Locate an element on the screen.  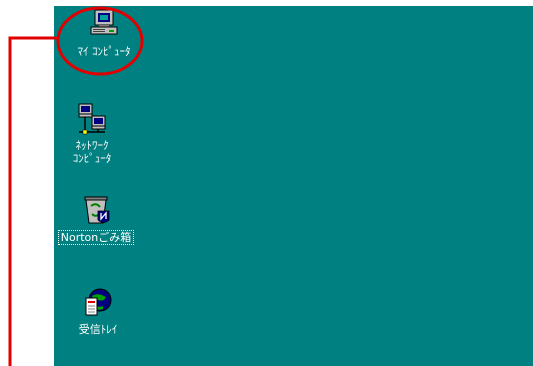
computer-icon is located at coordinates (104, 22).